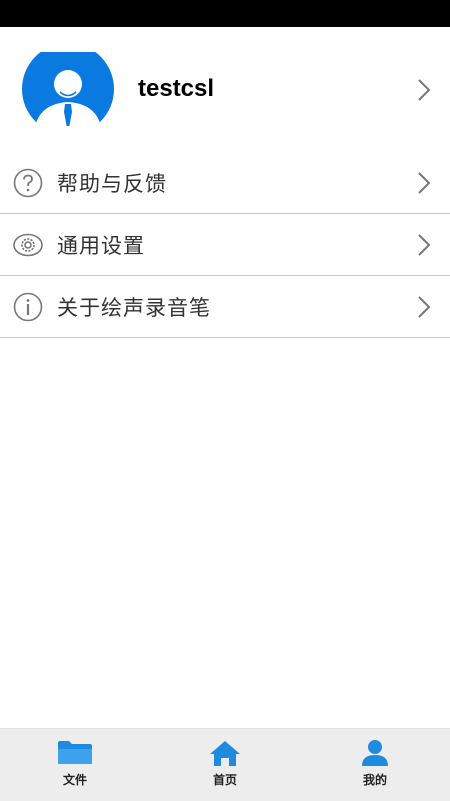 This screenshot has height=801, width=450. I want to click on user-avatar-icon, so click(68, 89).